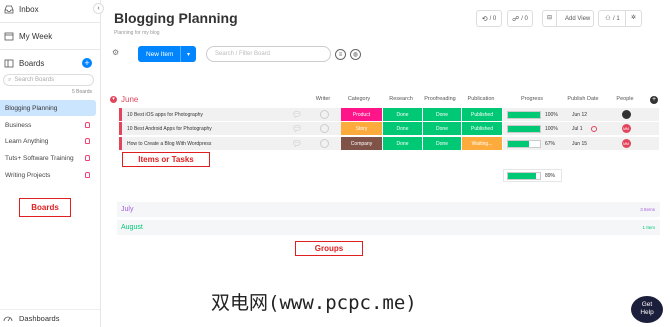  I want to click on person-filter-icon: ◍, so click(355, 54).